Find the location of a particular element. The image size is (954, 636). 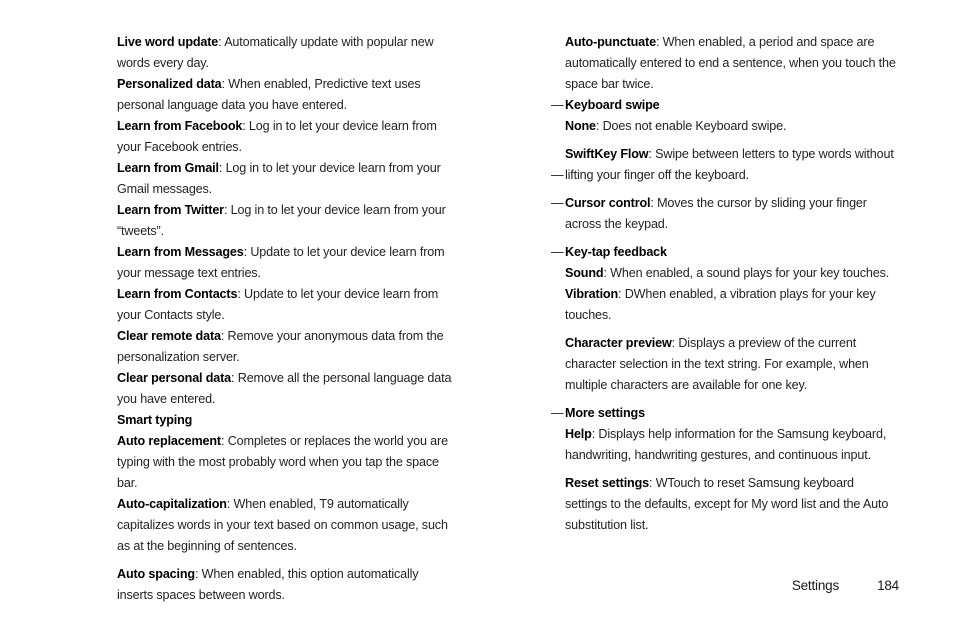

setting-term: Help is located at coordinates (578, 434).